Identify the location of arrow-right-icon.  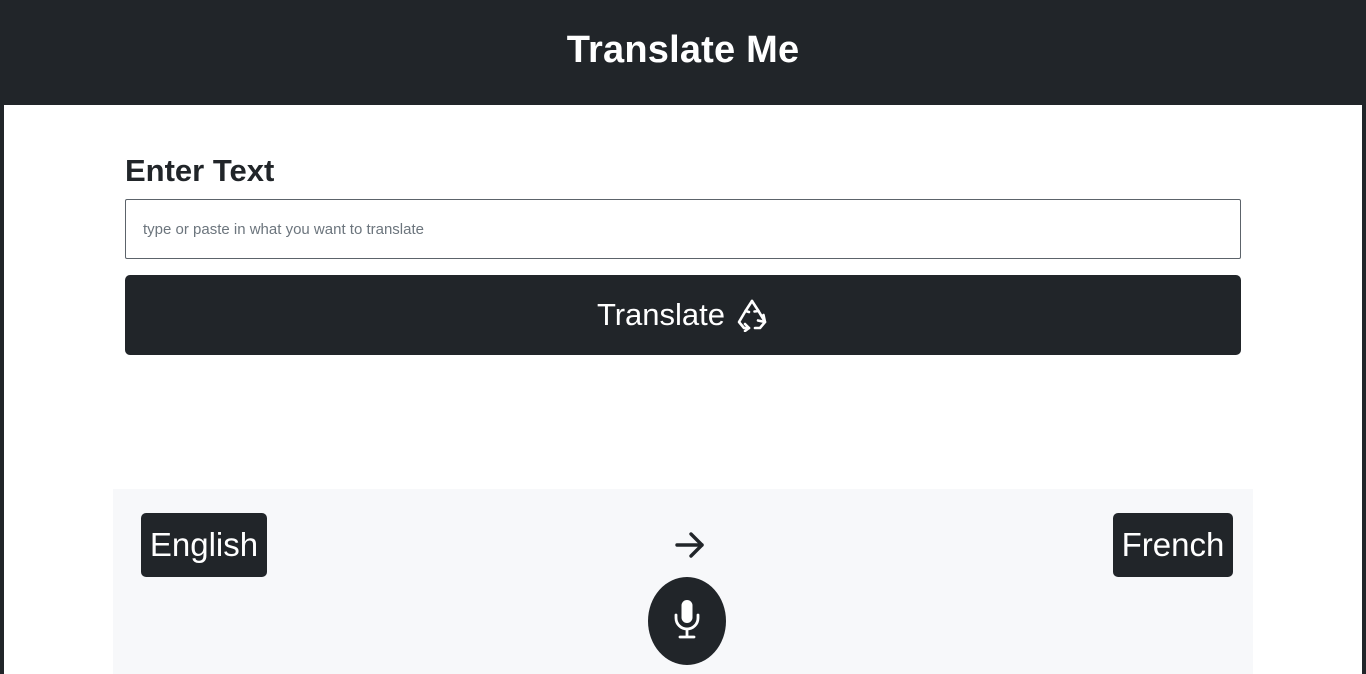
(690, 545).